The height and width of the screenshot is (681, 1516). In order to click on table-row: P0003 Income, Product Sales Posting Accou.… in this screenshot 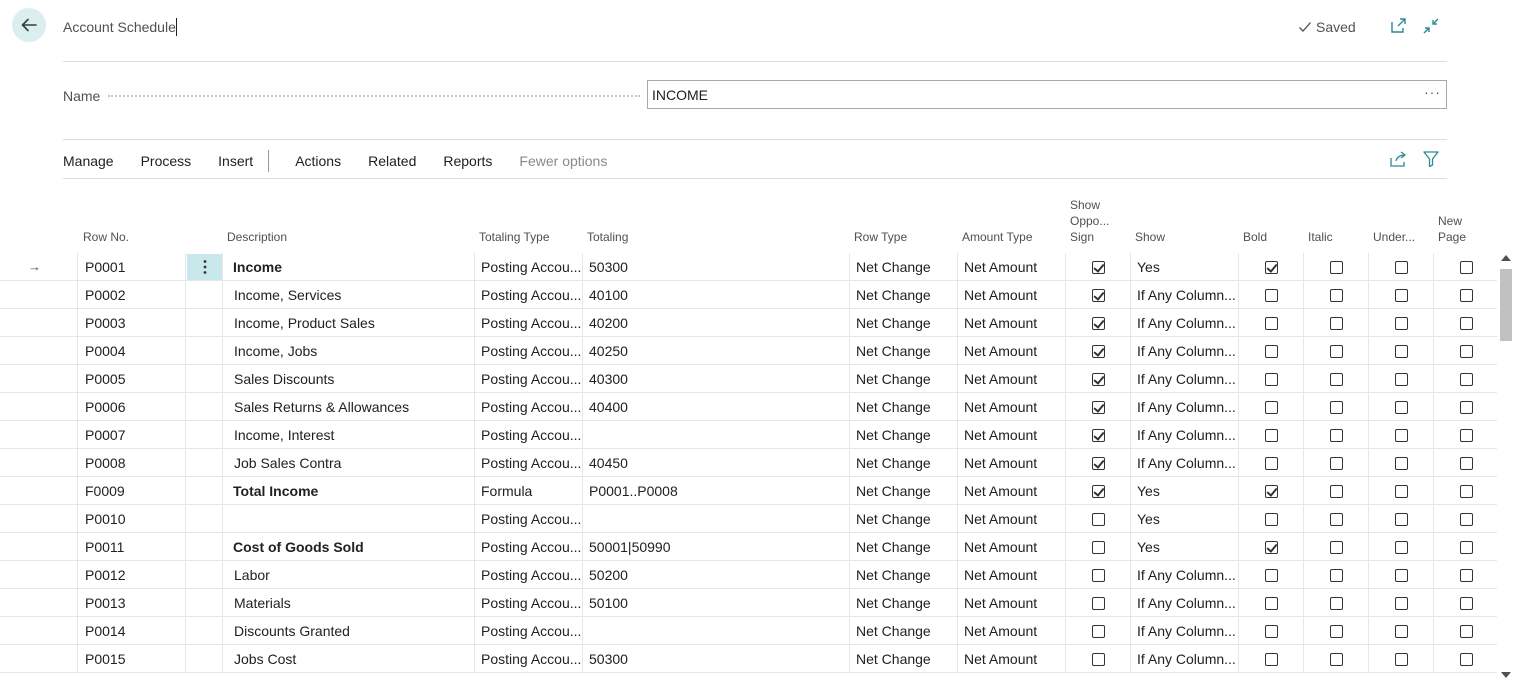, I will do `click(748, 323)`.